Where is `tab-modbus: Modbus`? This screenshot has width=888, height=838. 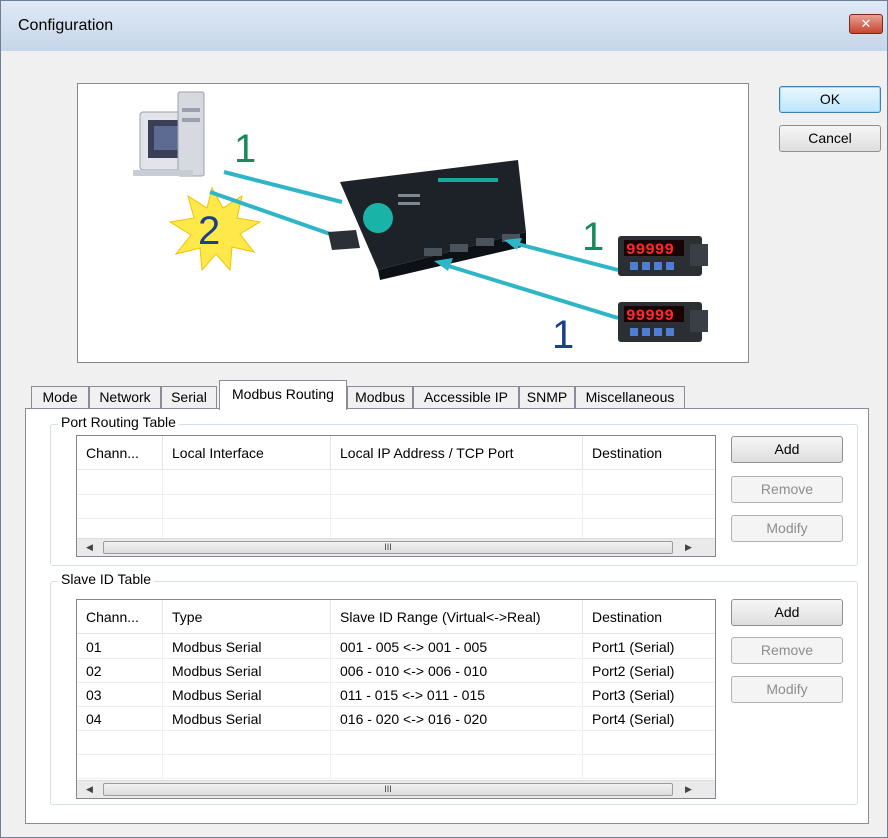 tab-modbus: Modbus is located at coordinates (380, 397).